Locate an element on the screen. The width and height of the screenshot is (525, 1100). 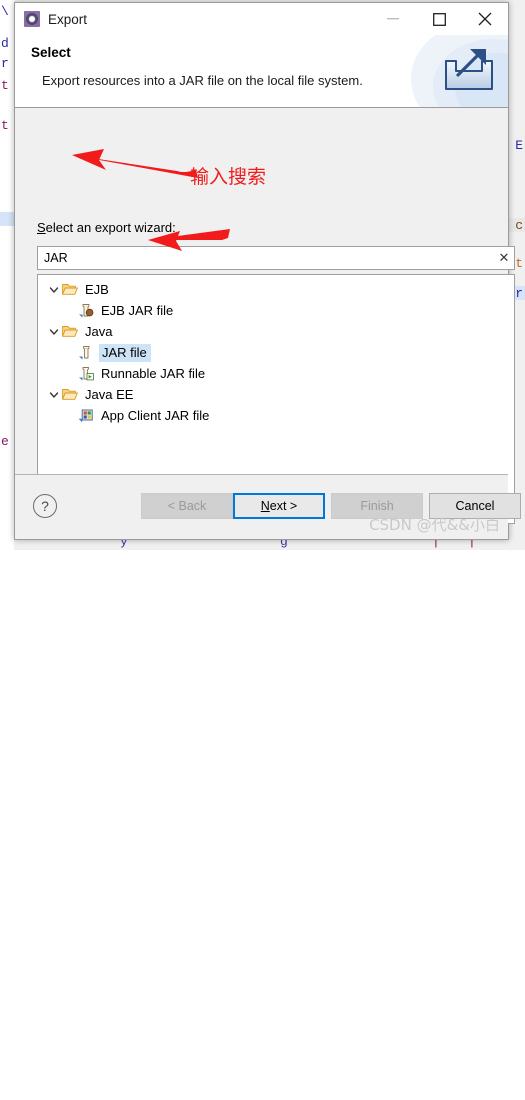
dialog-titlebar: Export is located at coordinates (261, 19).